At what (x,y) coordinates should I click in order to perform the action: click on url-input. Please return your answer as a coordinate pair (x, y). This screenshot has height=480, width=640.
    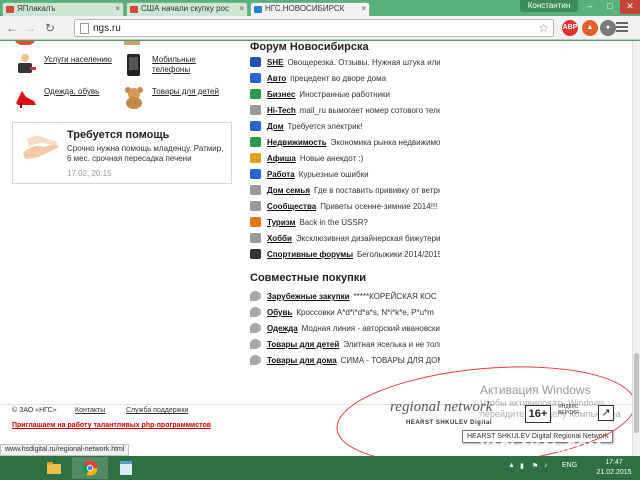
    Looking at the image, I should click on (313, 28).